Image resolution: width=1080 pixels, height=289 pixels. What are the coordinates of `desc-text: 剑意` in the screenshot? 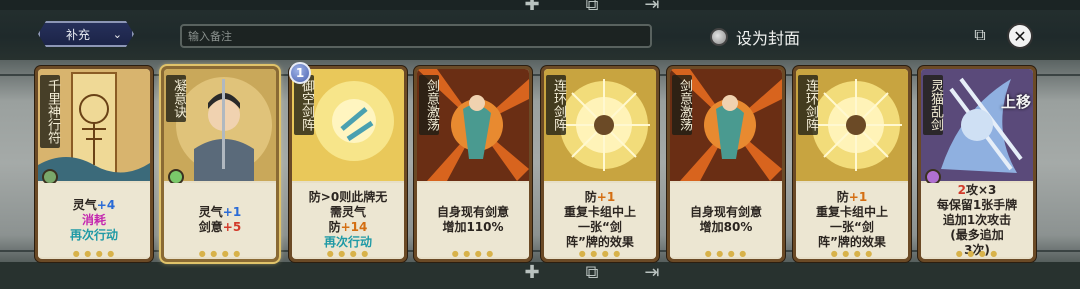 It's located at (210, 227).